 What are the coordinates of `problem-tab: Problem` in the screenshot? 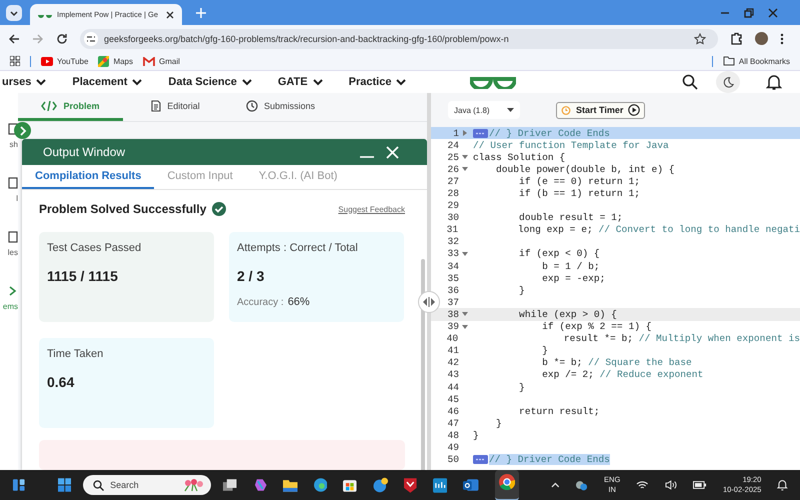 It's located at (70, 107).